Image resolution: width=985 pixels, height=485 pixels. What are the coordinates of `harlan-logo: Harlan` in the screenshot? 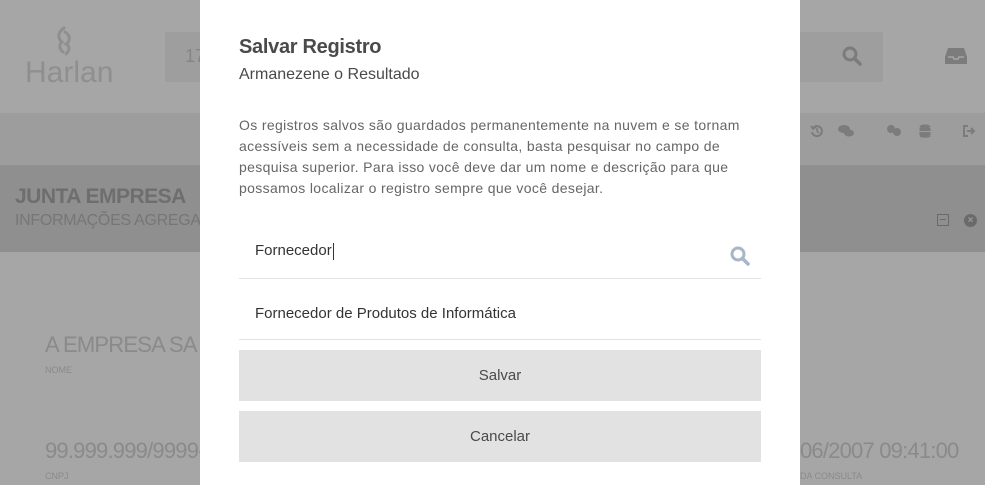 It's located at (70, 59).